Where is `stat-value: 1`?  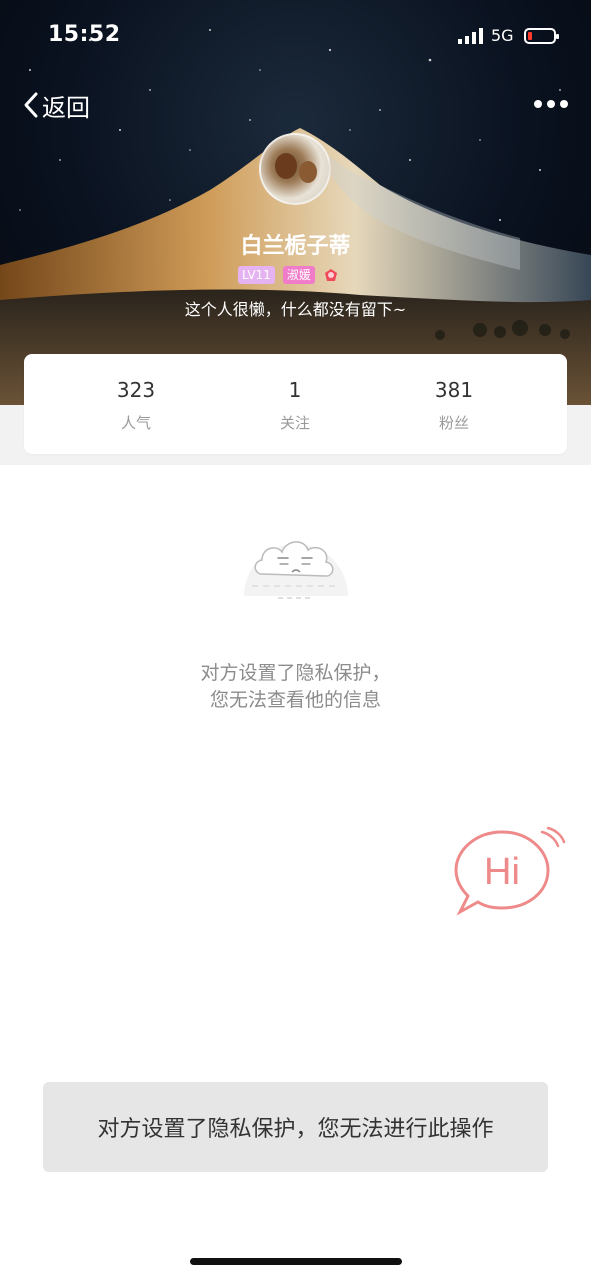 stat-value: 1 is located at coordinates (295, 390).